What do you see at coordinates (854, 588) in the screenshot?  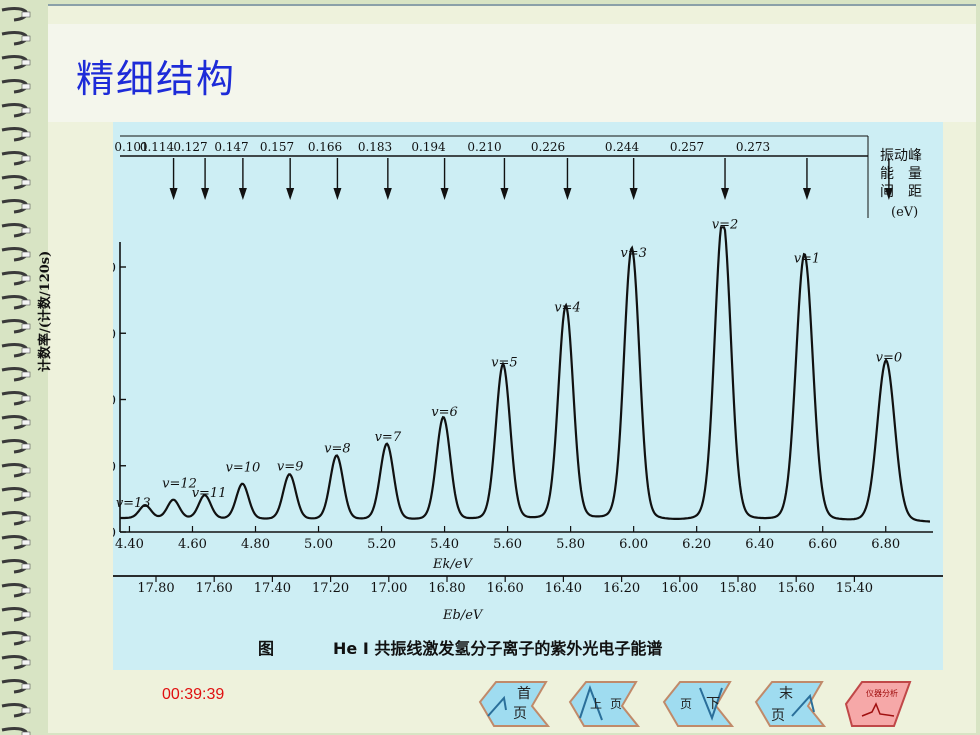 I see `eb-tick-label: 15.40` at bounding box center [854, 588].